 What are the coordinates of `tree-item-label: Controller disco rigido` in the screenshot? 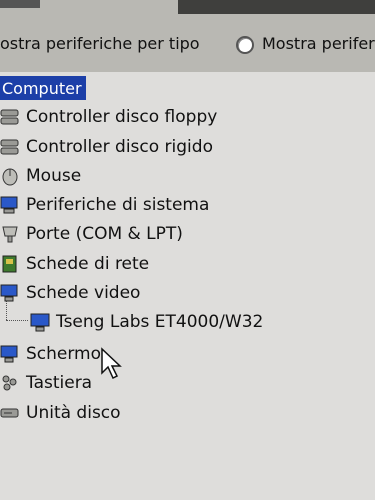 It's located at (119, 147).